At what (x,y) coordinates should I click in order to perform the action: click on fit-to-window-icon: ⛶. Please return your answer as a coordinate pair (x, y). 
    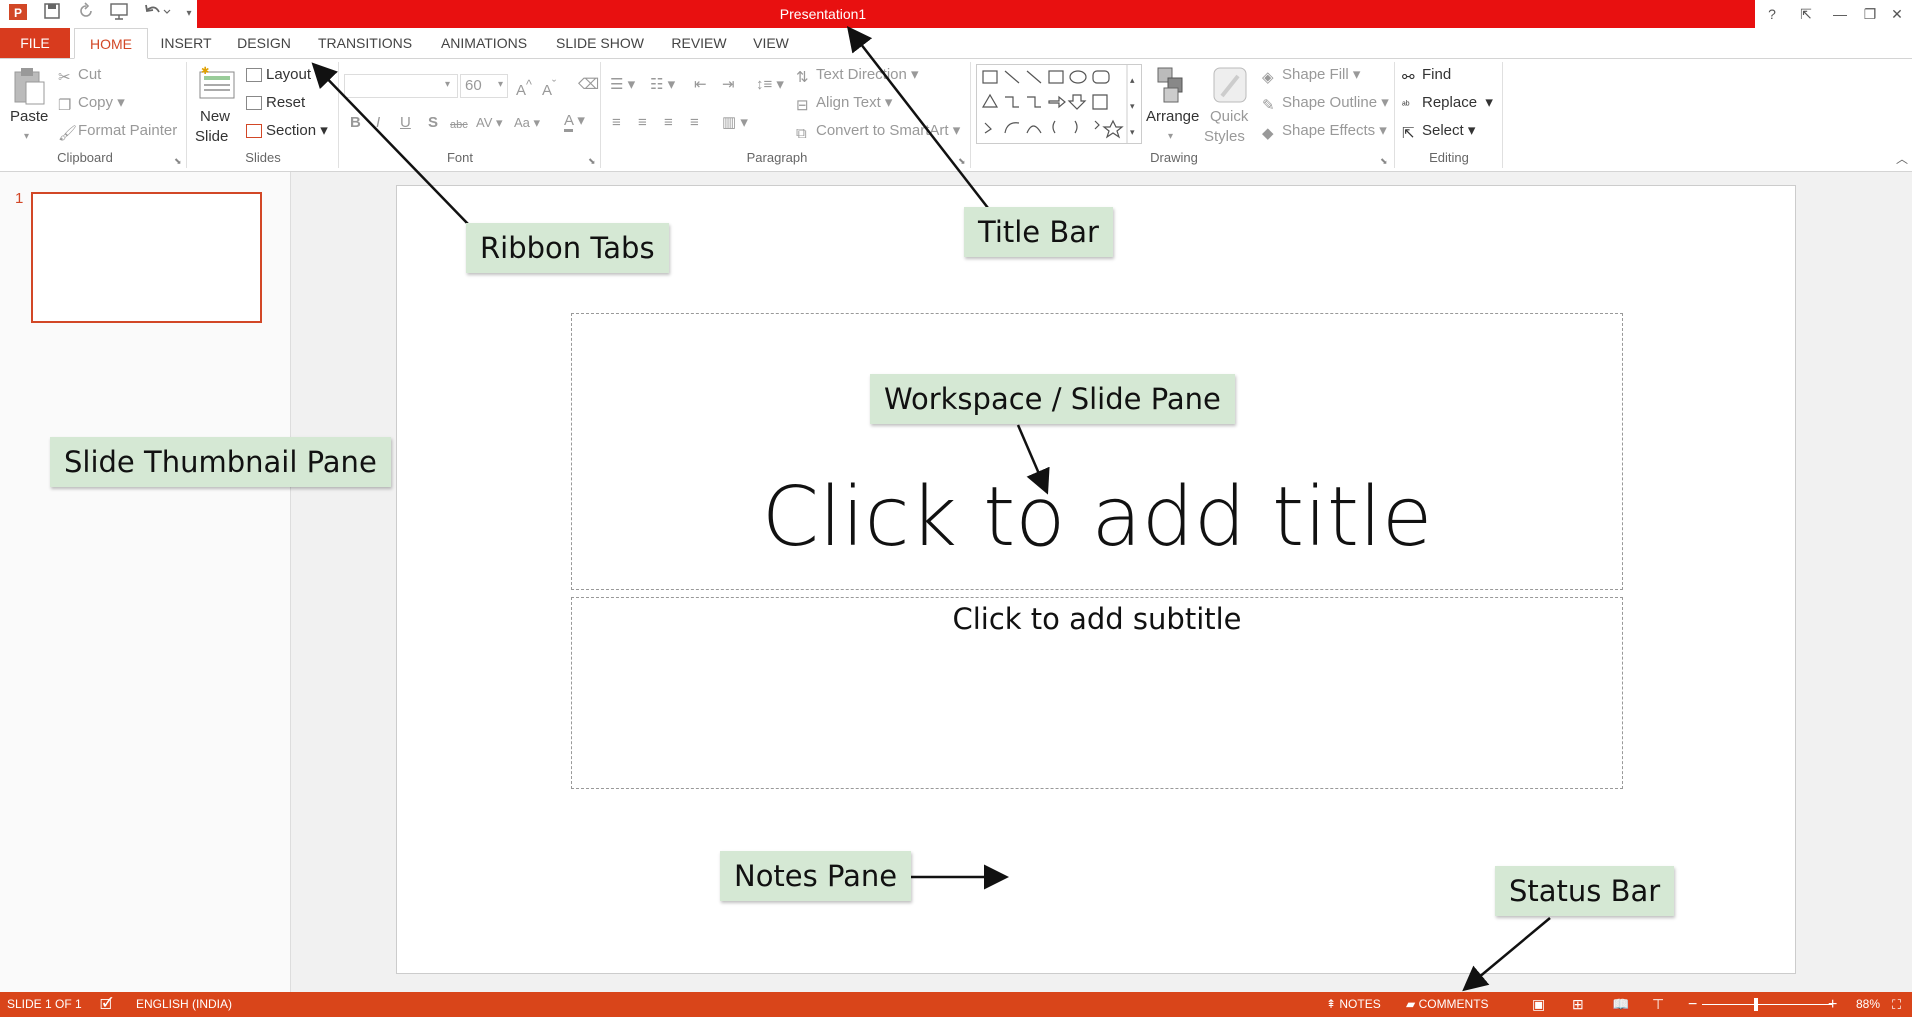
    Looking at the image, I should click on (1896, 1004).